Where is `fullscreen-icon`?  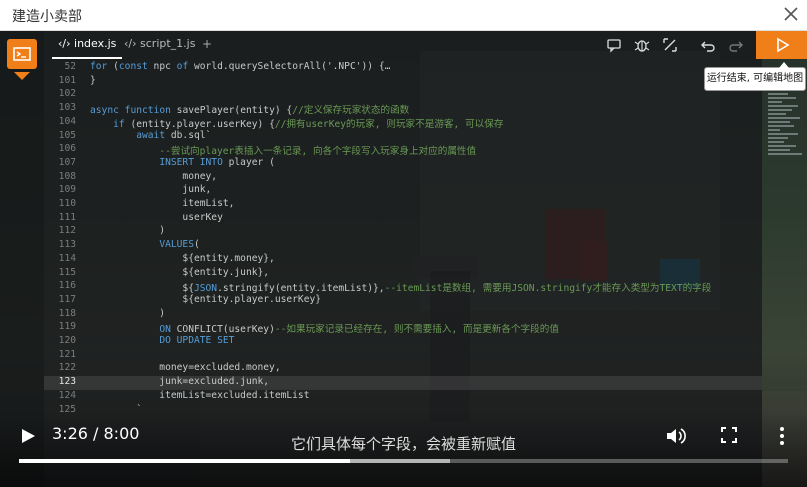
fullscreen-icon is located at coordinates (729, 435).